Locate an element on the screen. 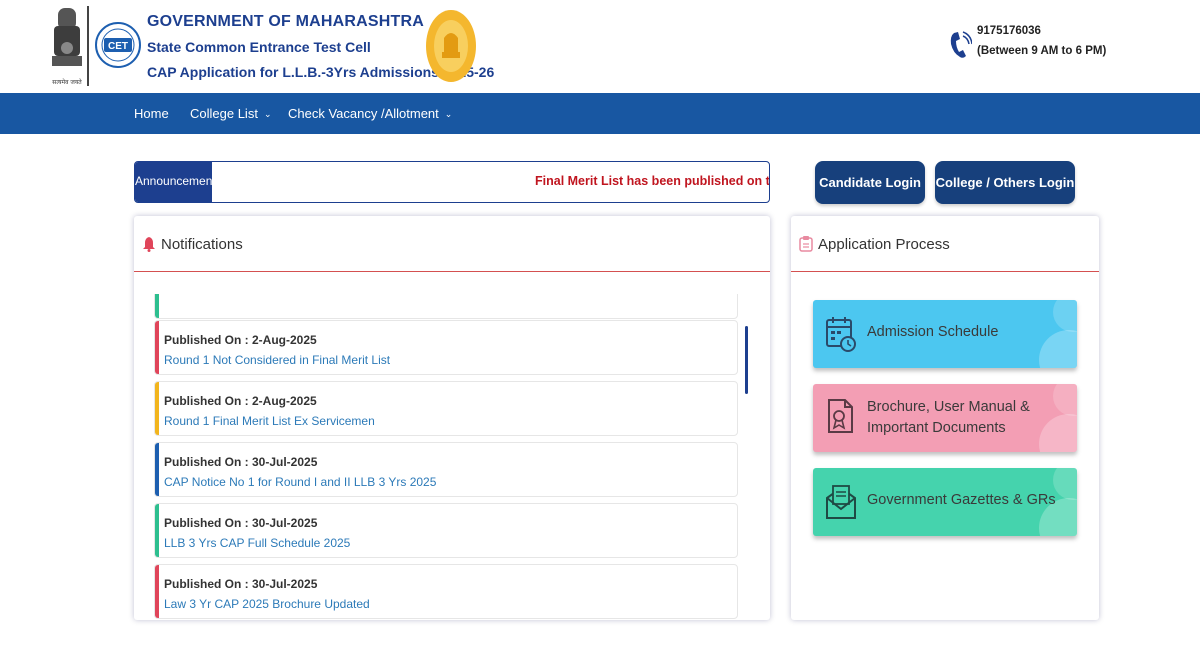  admission-schedule-tile: Admission Schedule is located at coordinates (945, 334).